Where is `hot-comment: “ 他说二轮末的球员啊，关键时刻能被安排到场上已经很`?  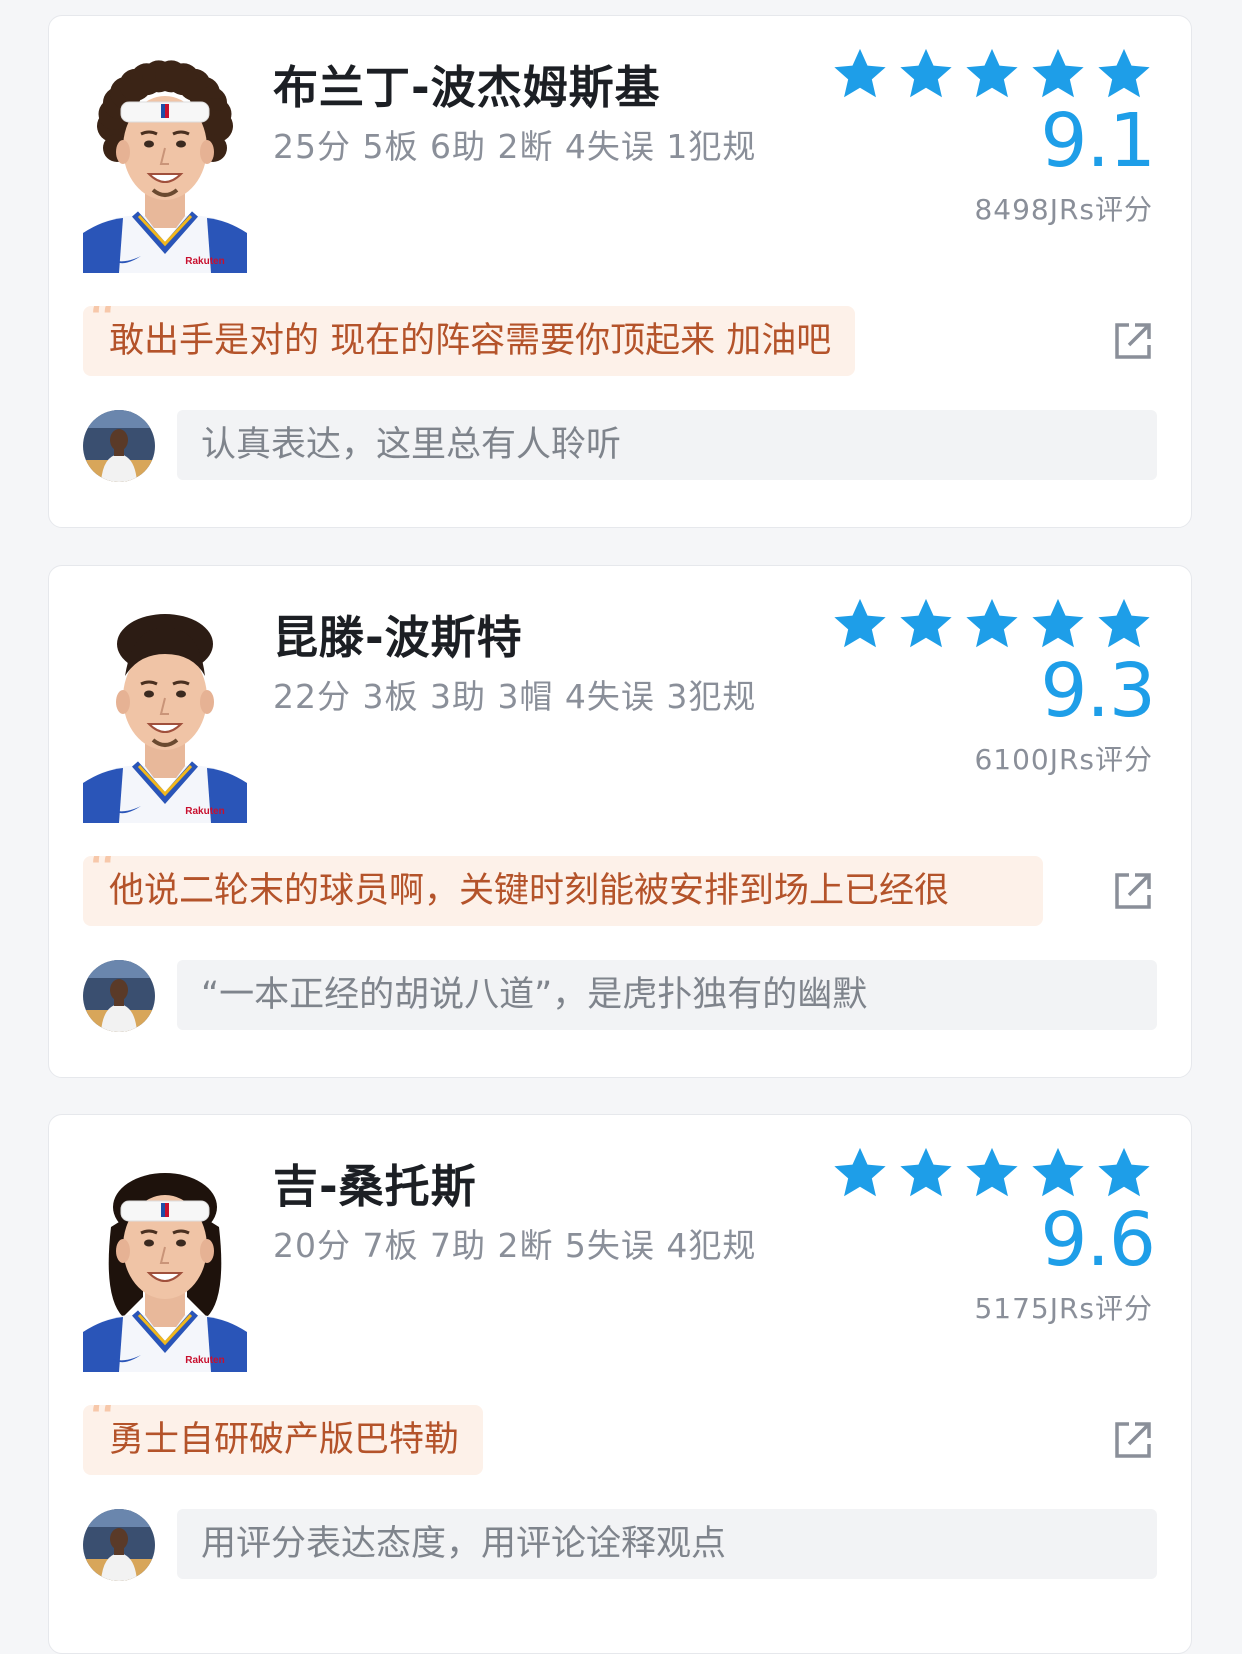 hot-comment: “ 他说二轮末的球员啊，关键时刻能被安排到场上已经很 is located at coordinates (563, 891).